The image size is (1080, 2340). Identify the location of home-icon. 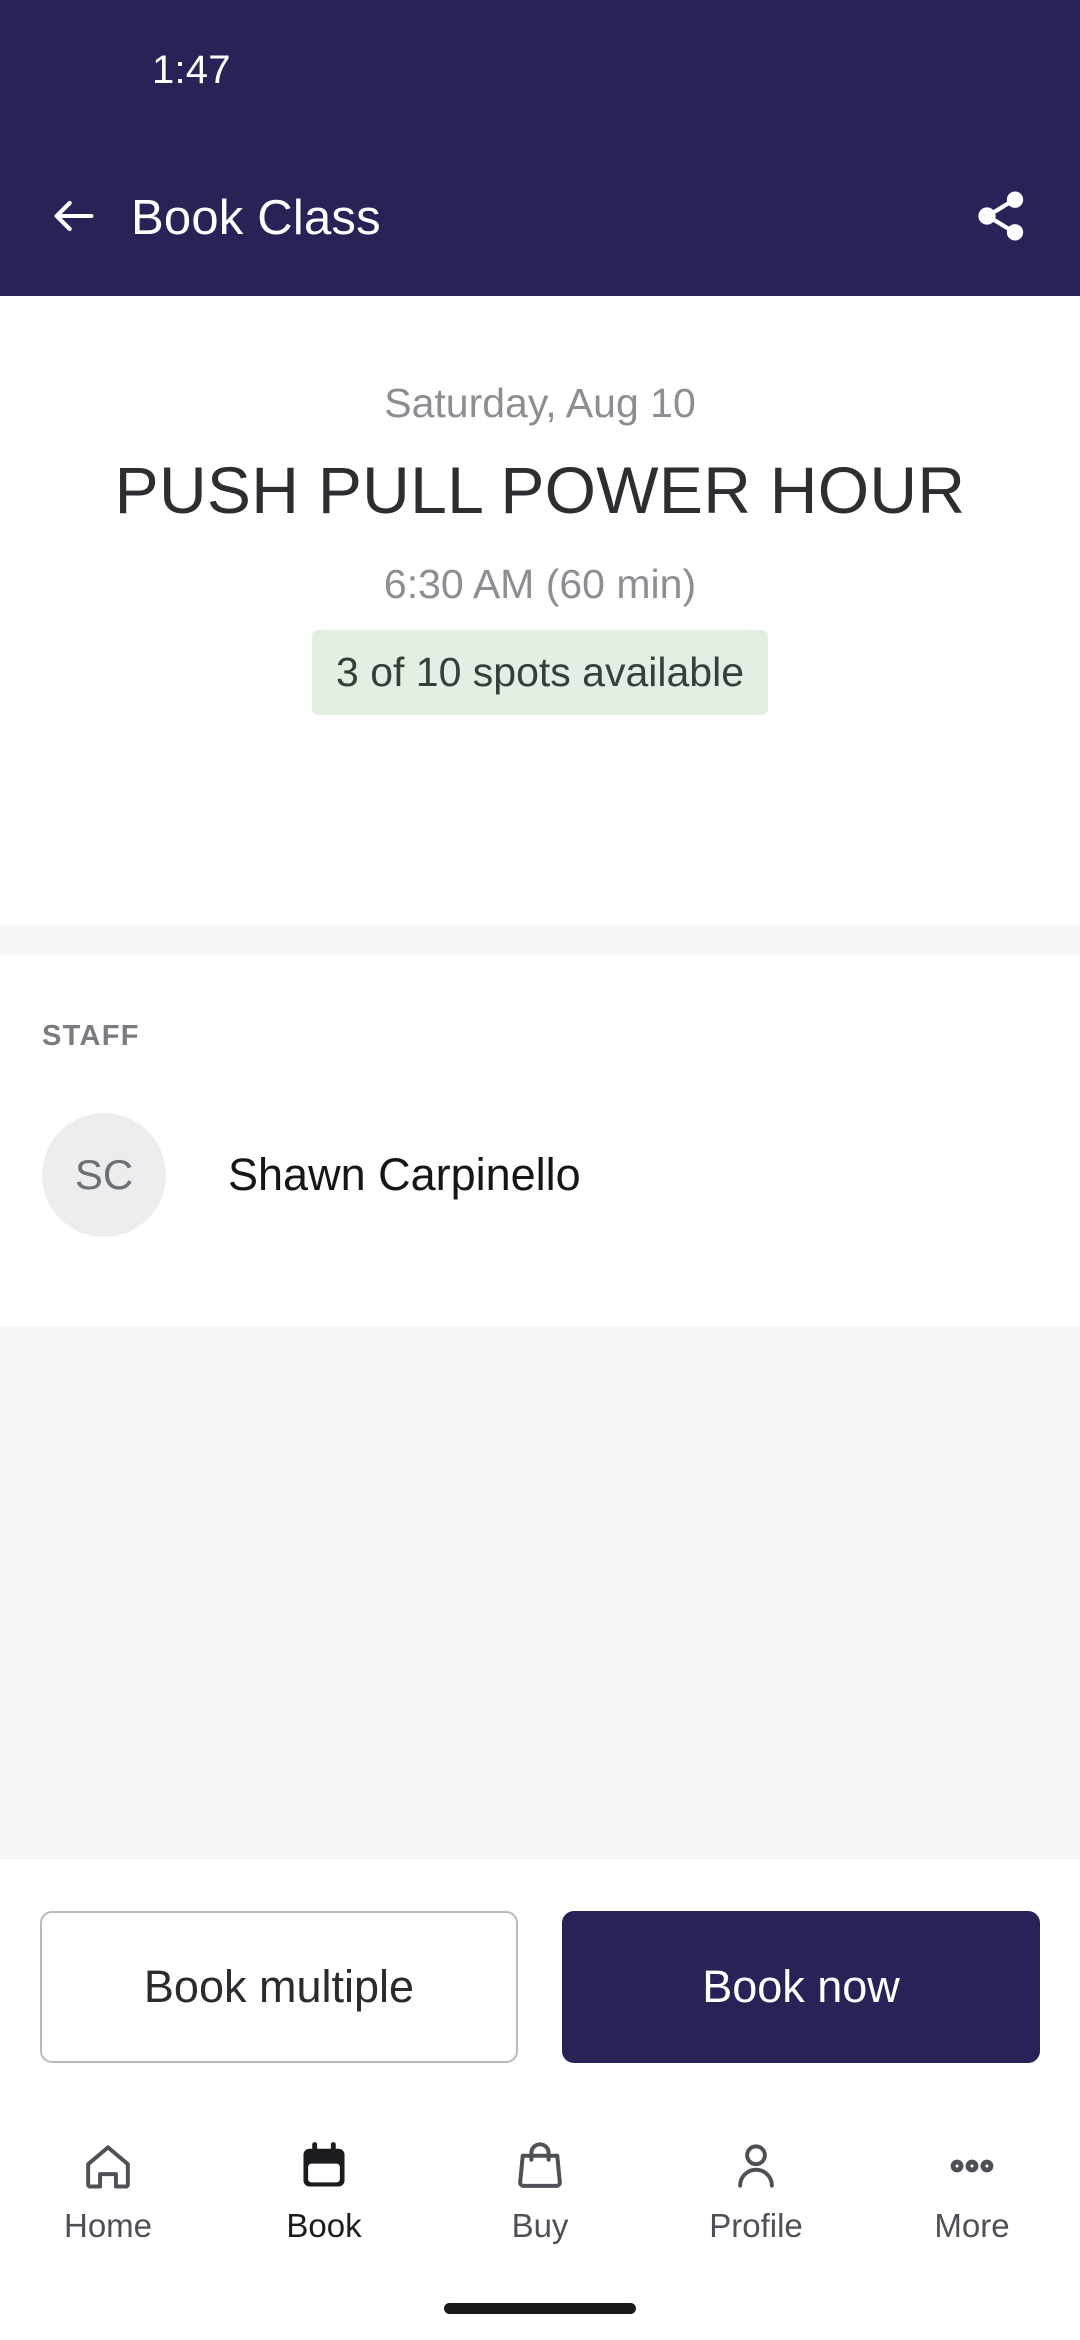
(108, 2166).